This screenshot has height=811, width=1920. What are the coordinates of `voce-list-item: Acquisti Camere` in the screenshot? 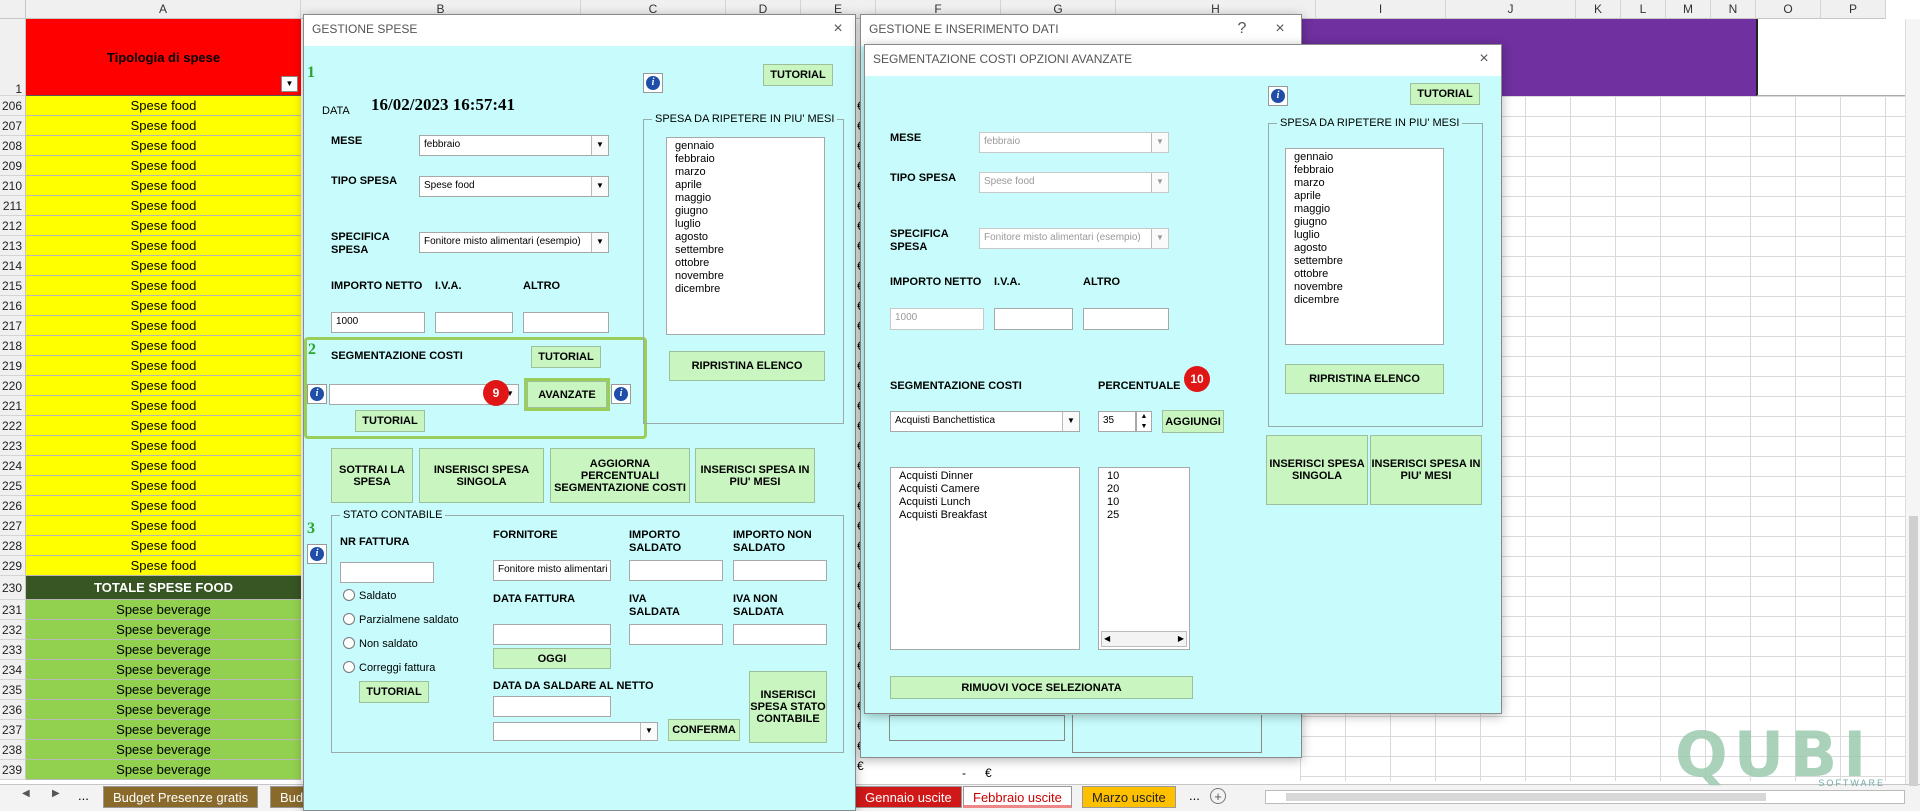 It's located at (985, 489).